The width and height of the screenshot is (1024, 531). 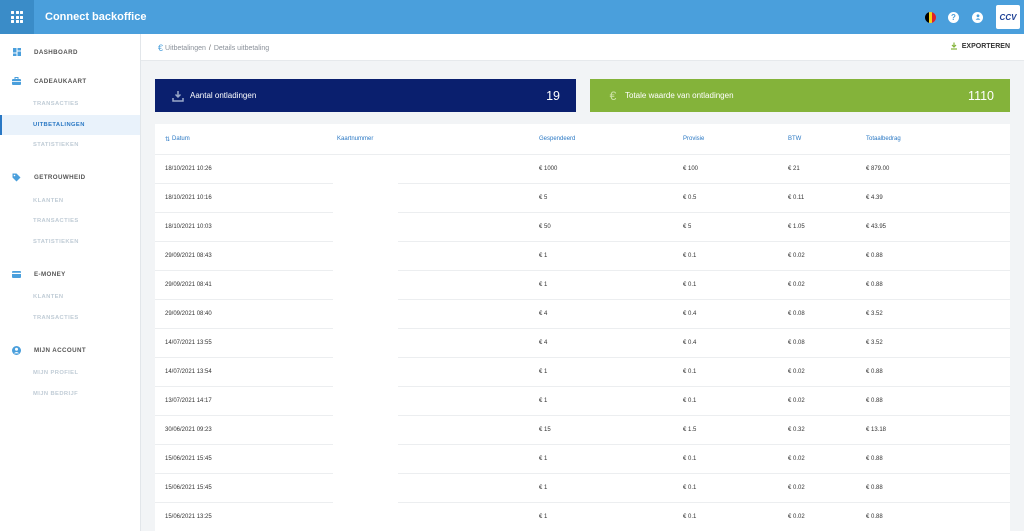 I want to click on table-cell: 14/07/2021 13:55, so click(x=188, y=343).